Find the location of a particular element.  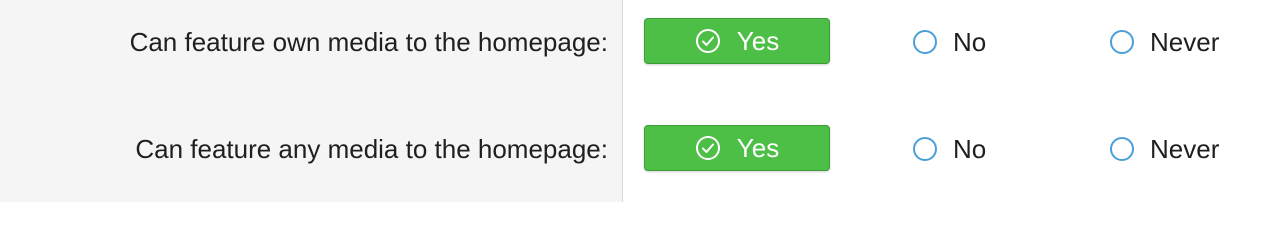

permission-label: Can feature own media to the homepage: is located at coordinates (368, 42).